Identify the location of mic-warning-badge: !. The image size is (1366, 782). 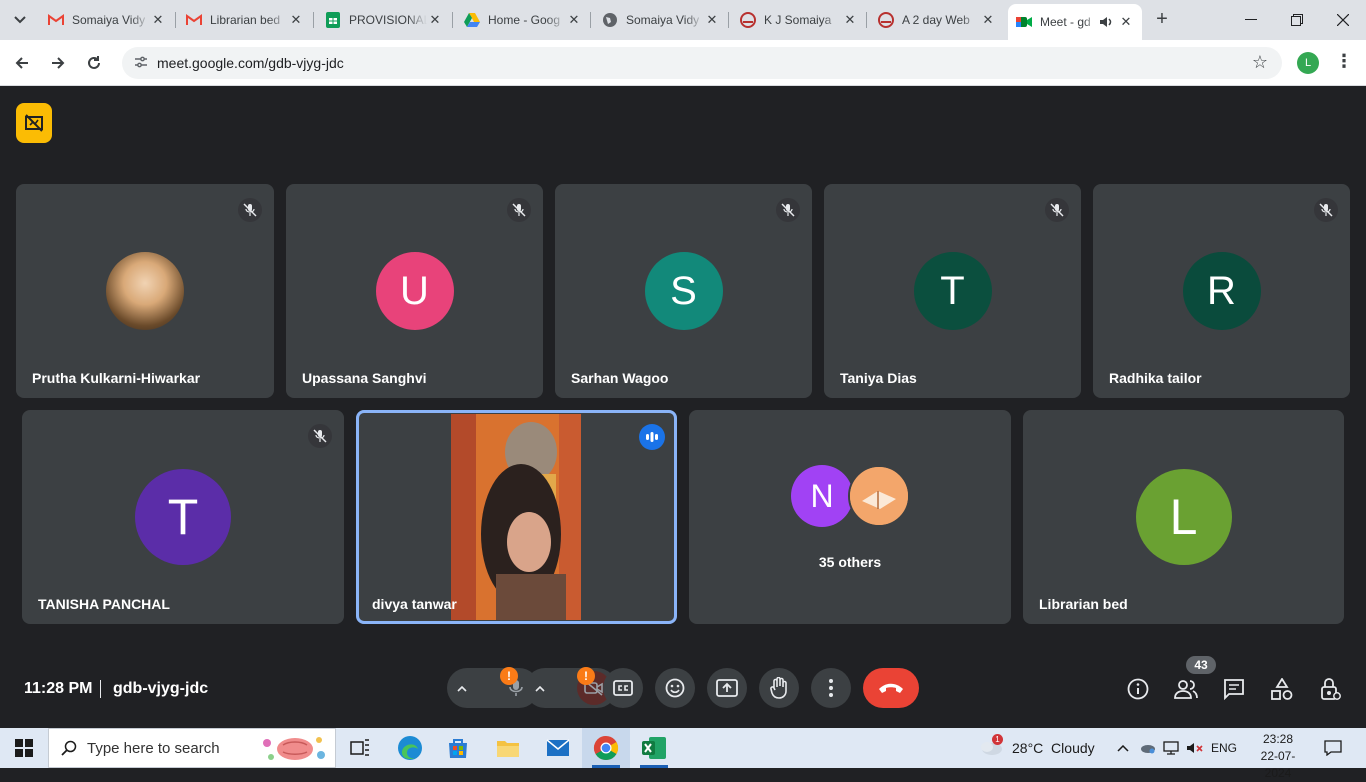
(509, 676).